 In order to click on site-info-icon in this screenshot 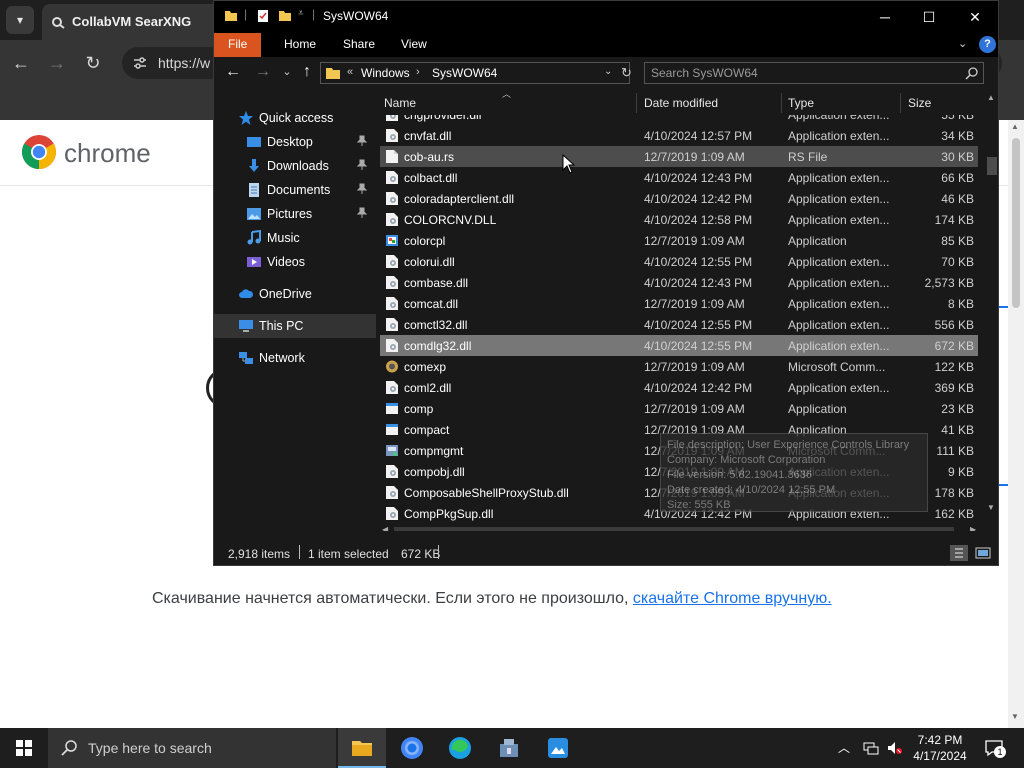, I will do `click(140, 63)`.